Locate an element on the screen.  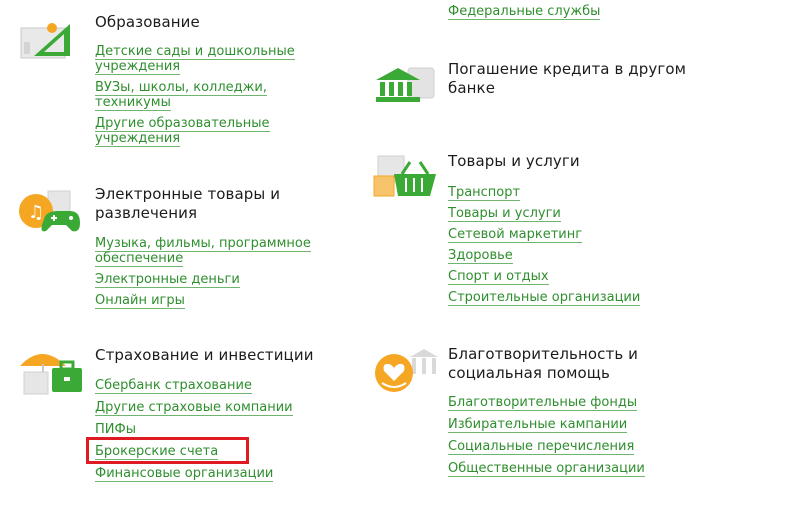
link-sberbank-insurance: Сбербанк страхование is located at coordinates (210, 386).